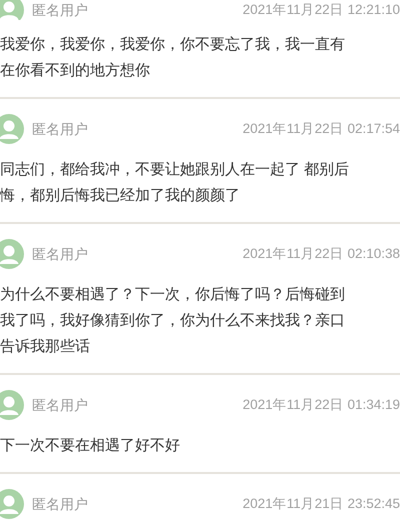 Image resolution: width=400 pixels, height=520 pixels. I want to click on comment-time: 2021年11月22日 02:17:54, so click(321, 129).